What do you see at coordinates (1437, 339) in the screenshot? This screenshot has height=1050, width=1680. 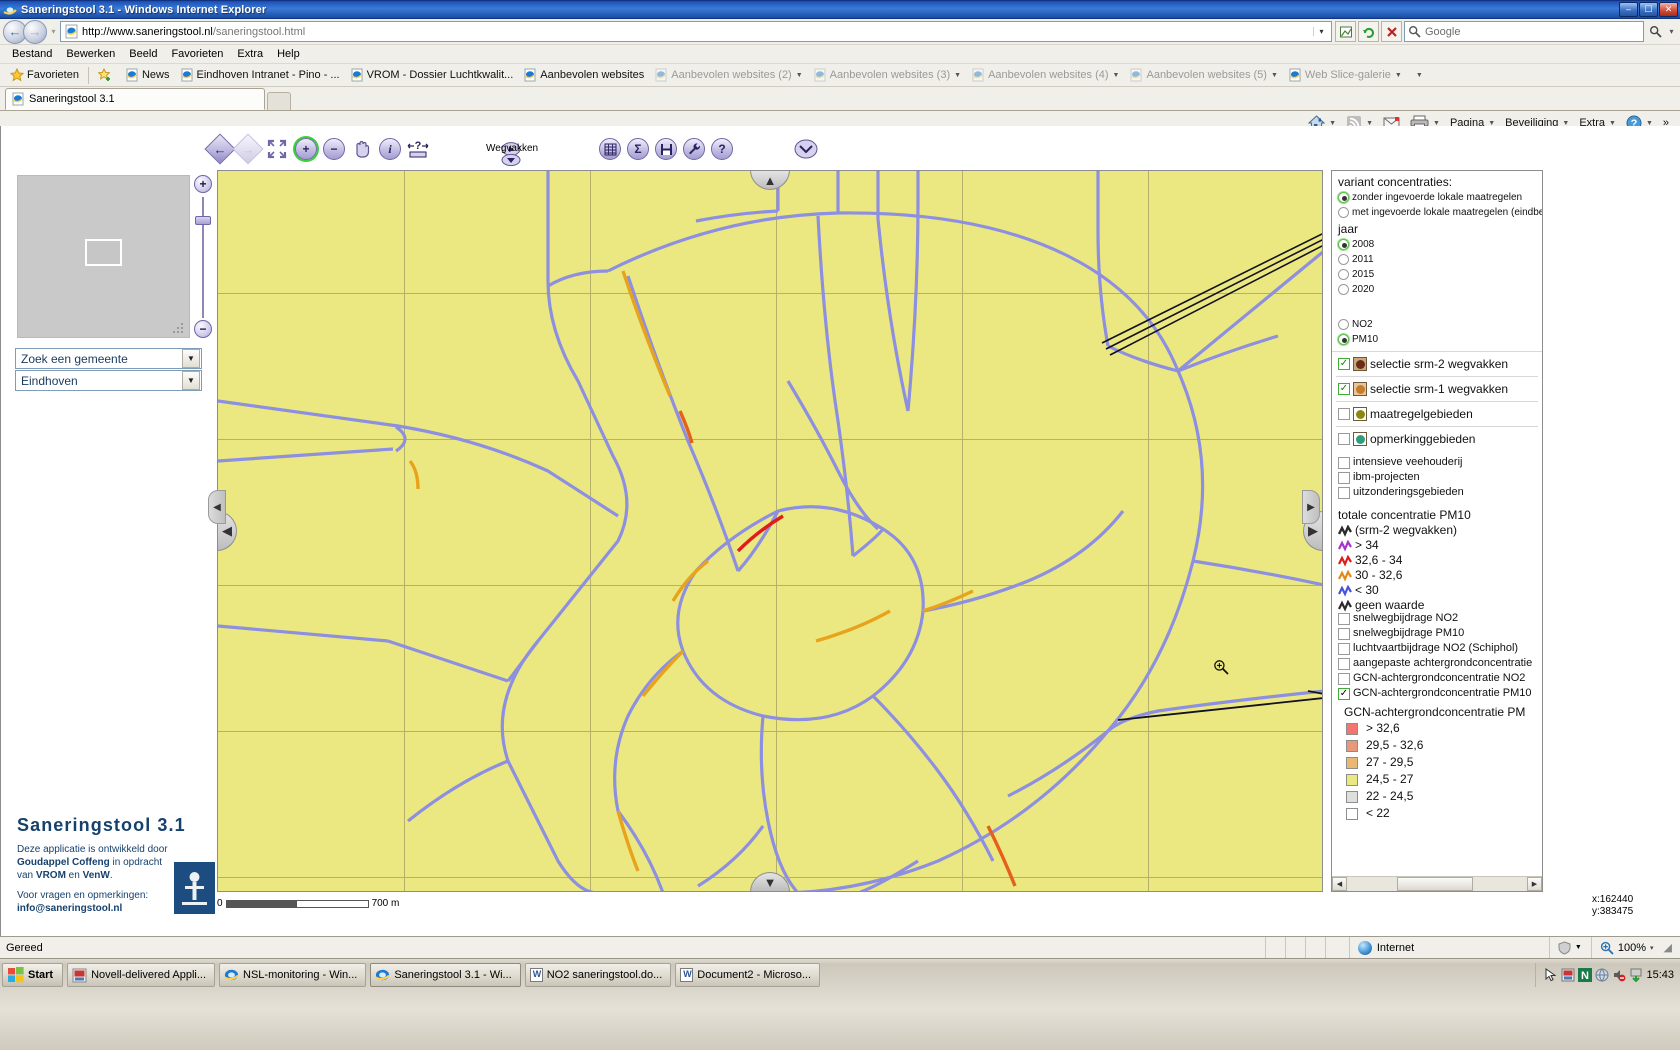 I see `stof-option-pm10: PM10` at bounding box center [1437, 339].